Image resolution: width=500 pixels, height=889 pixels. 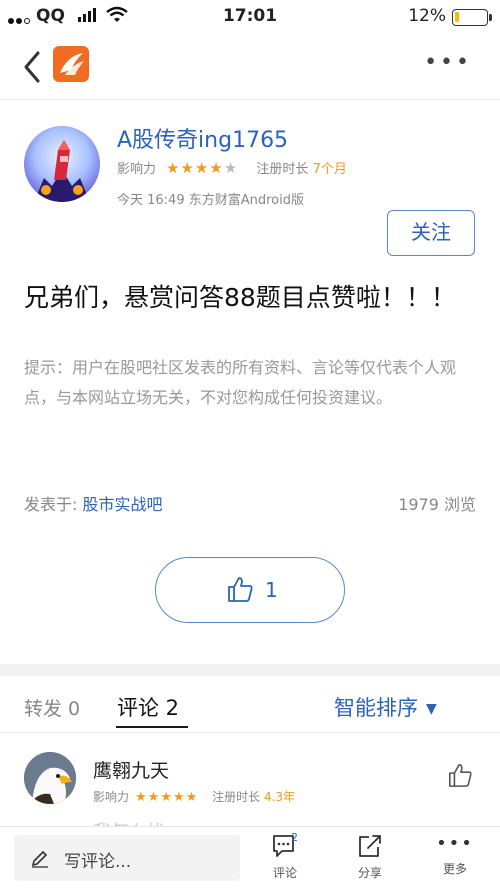 I want to click on more-options-icon: •••, so click(x=448, y=62).